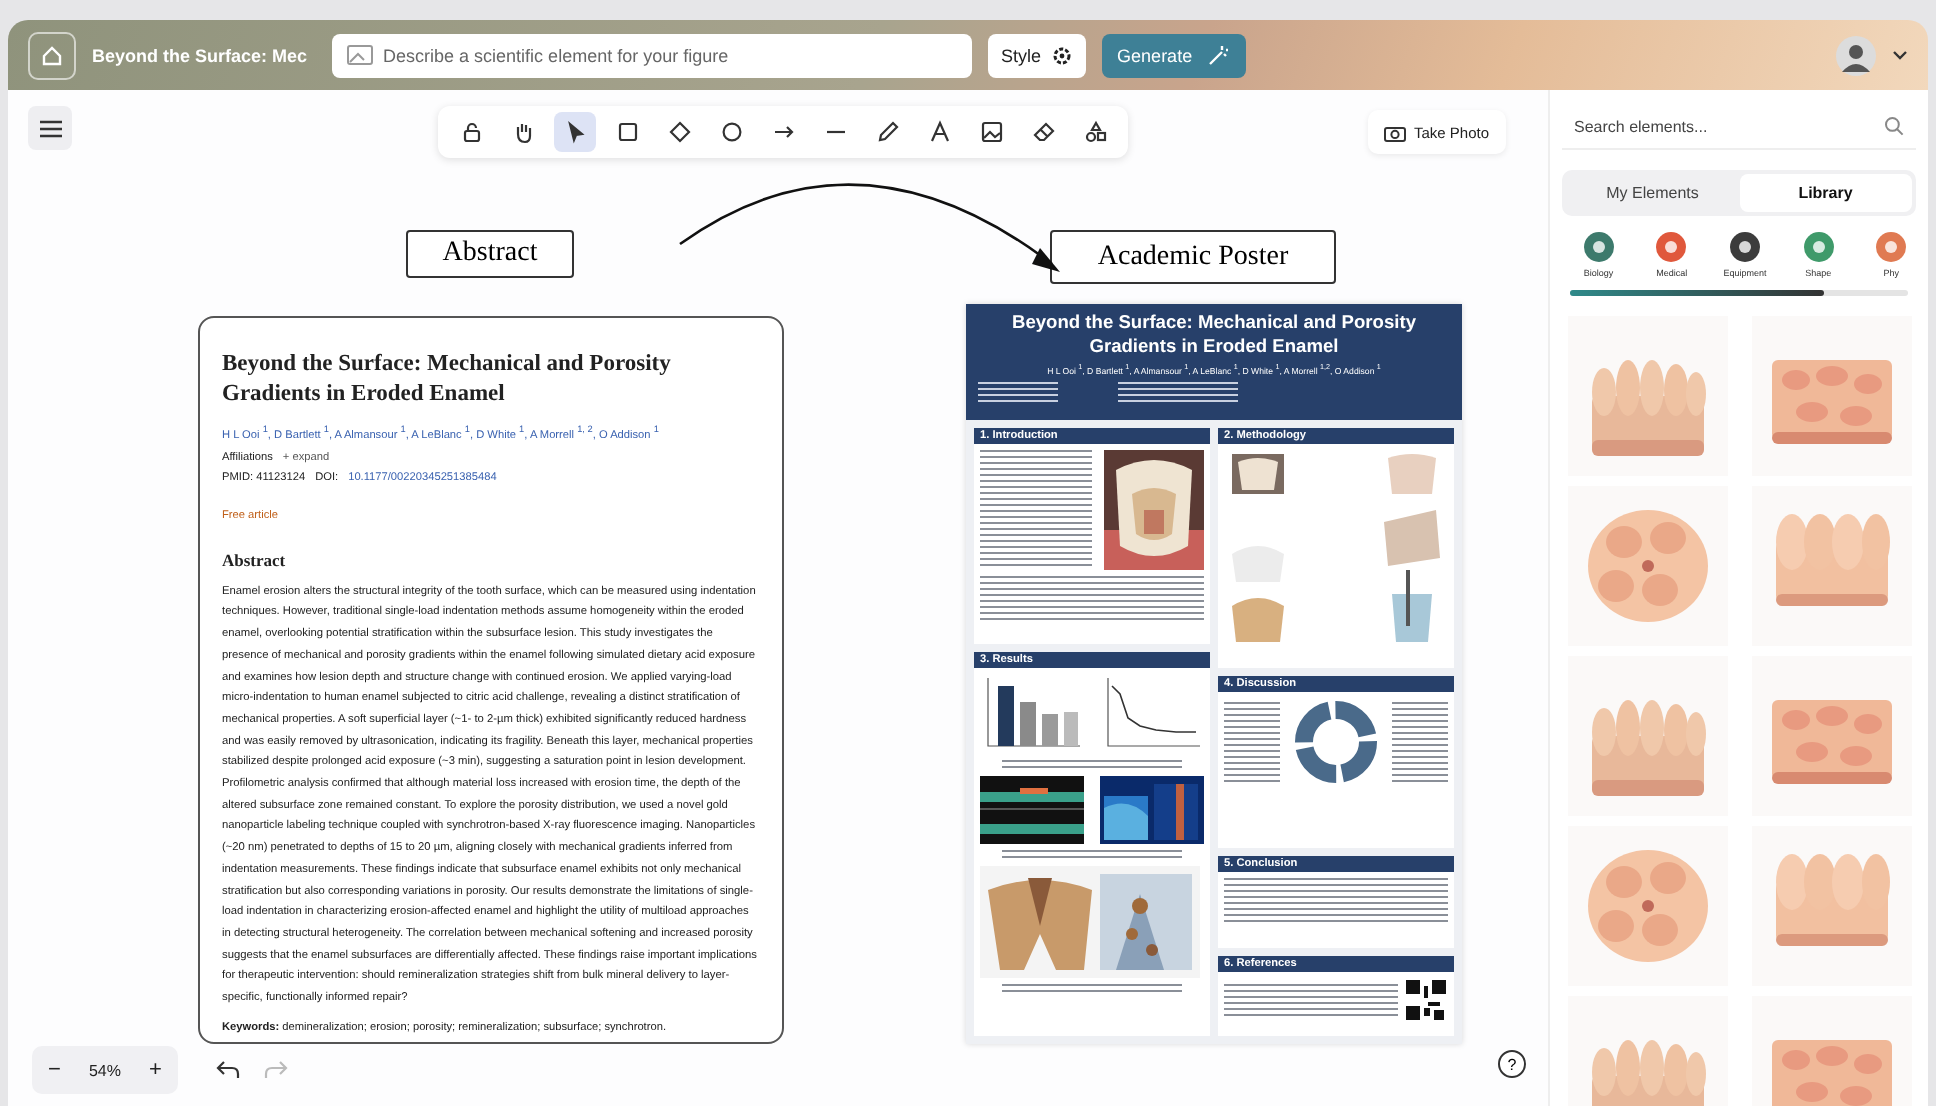  I want to click on cycle-diagram-drawing, so click(1336, 742).